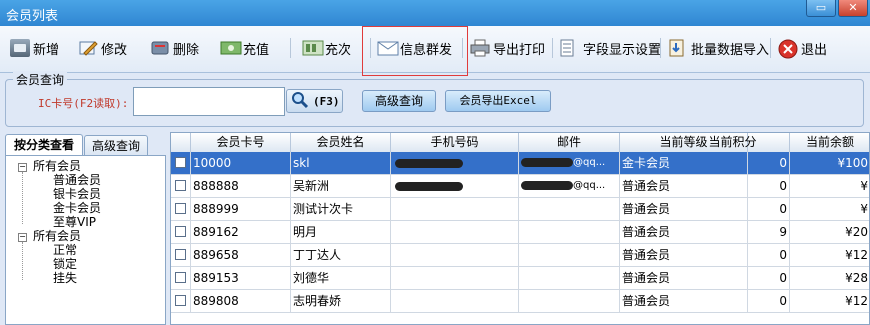 This screenshot has width=870, height=325. I want to click on ic-card-input, so click(209, 101).